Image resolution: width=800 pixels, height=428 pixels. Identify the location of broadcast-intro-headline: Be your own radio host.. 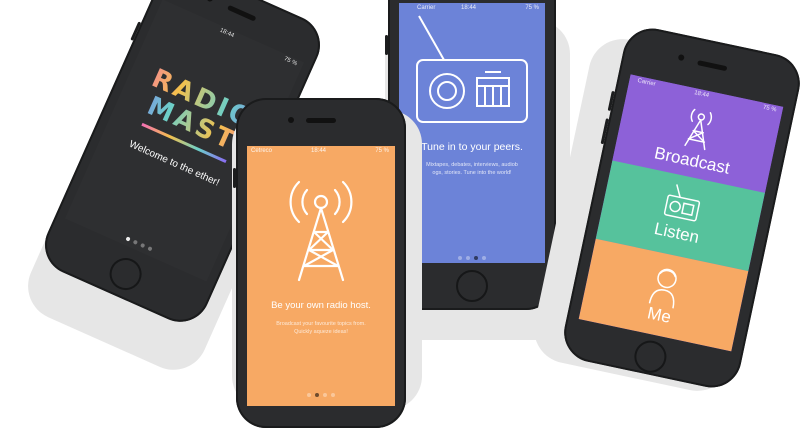
(321, 305).